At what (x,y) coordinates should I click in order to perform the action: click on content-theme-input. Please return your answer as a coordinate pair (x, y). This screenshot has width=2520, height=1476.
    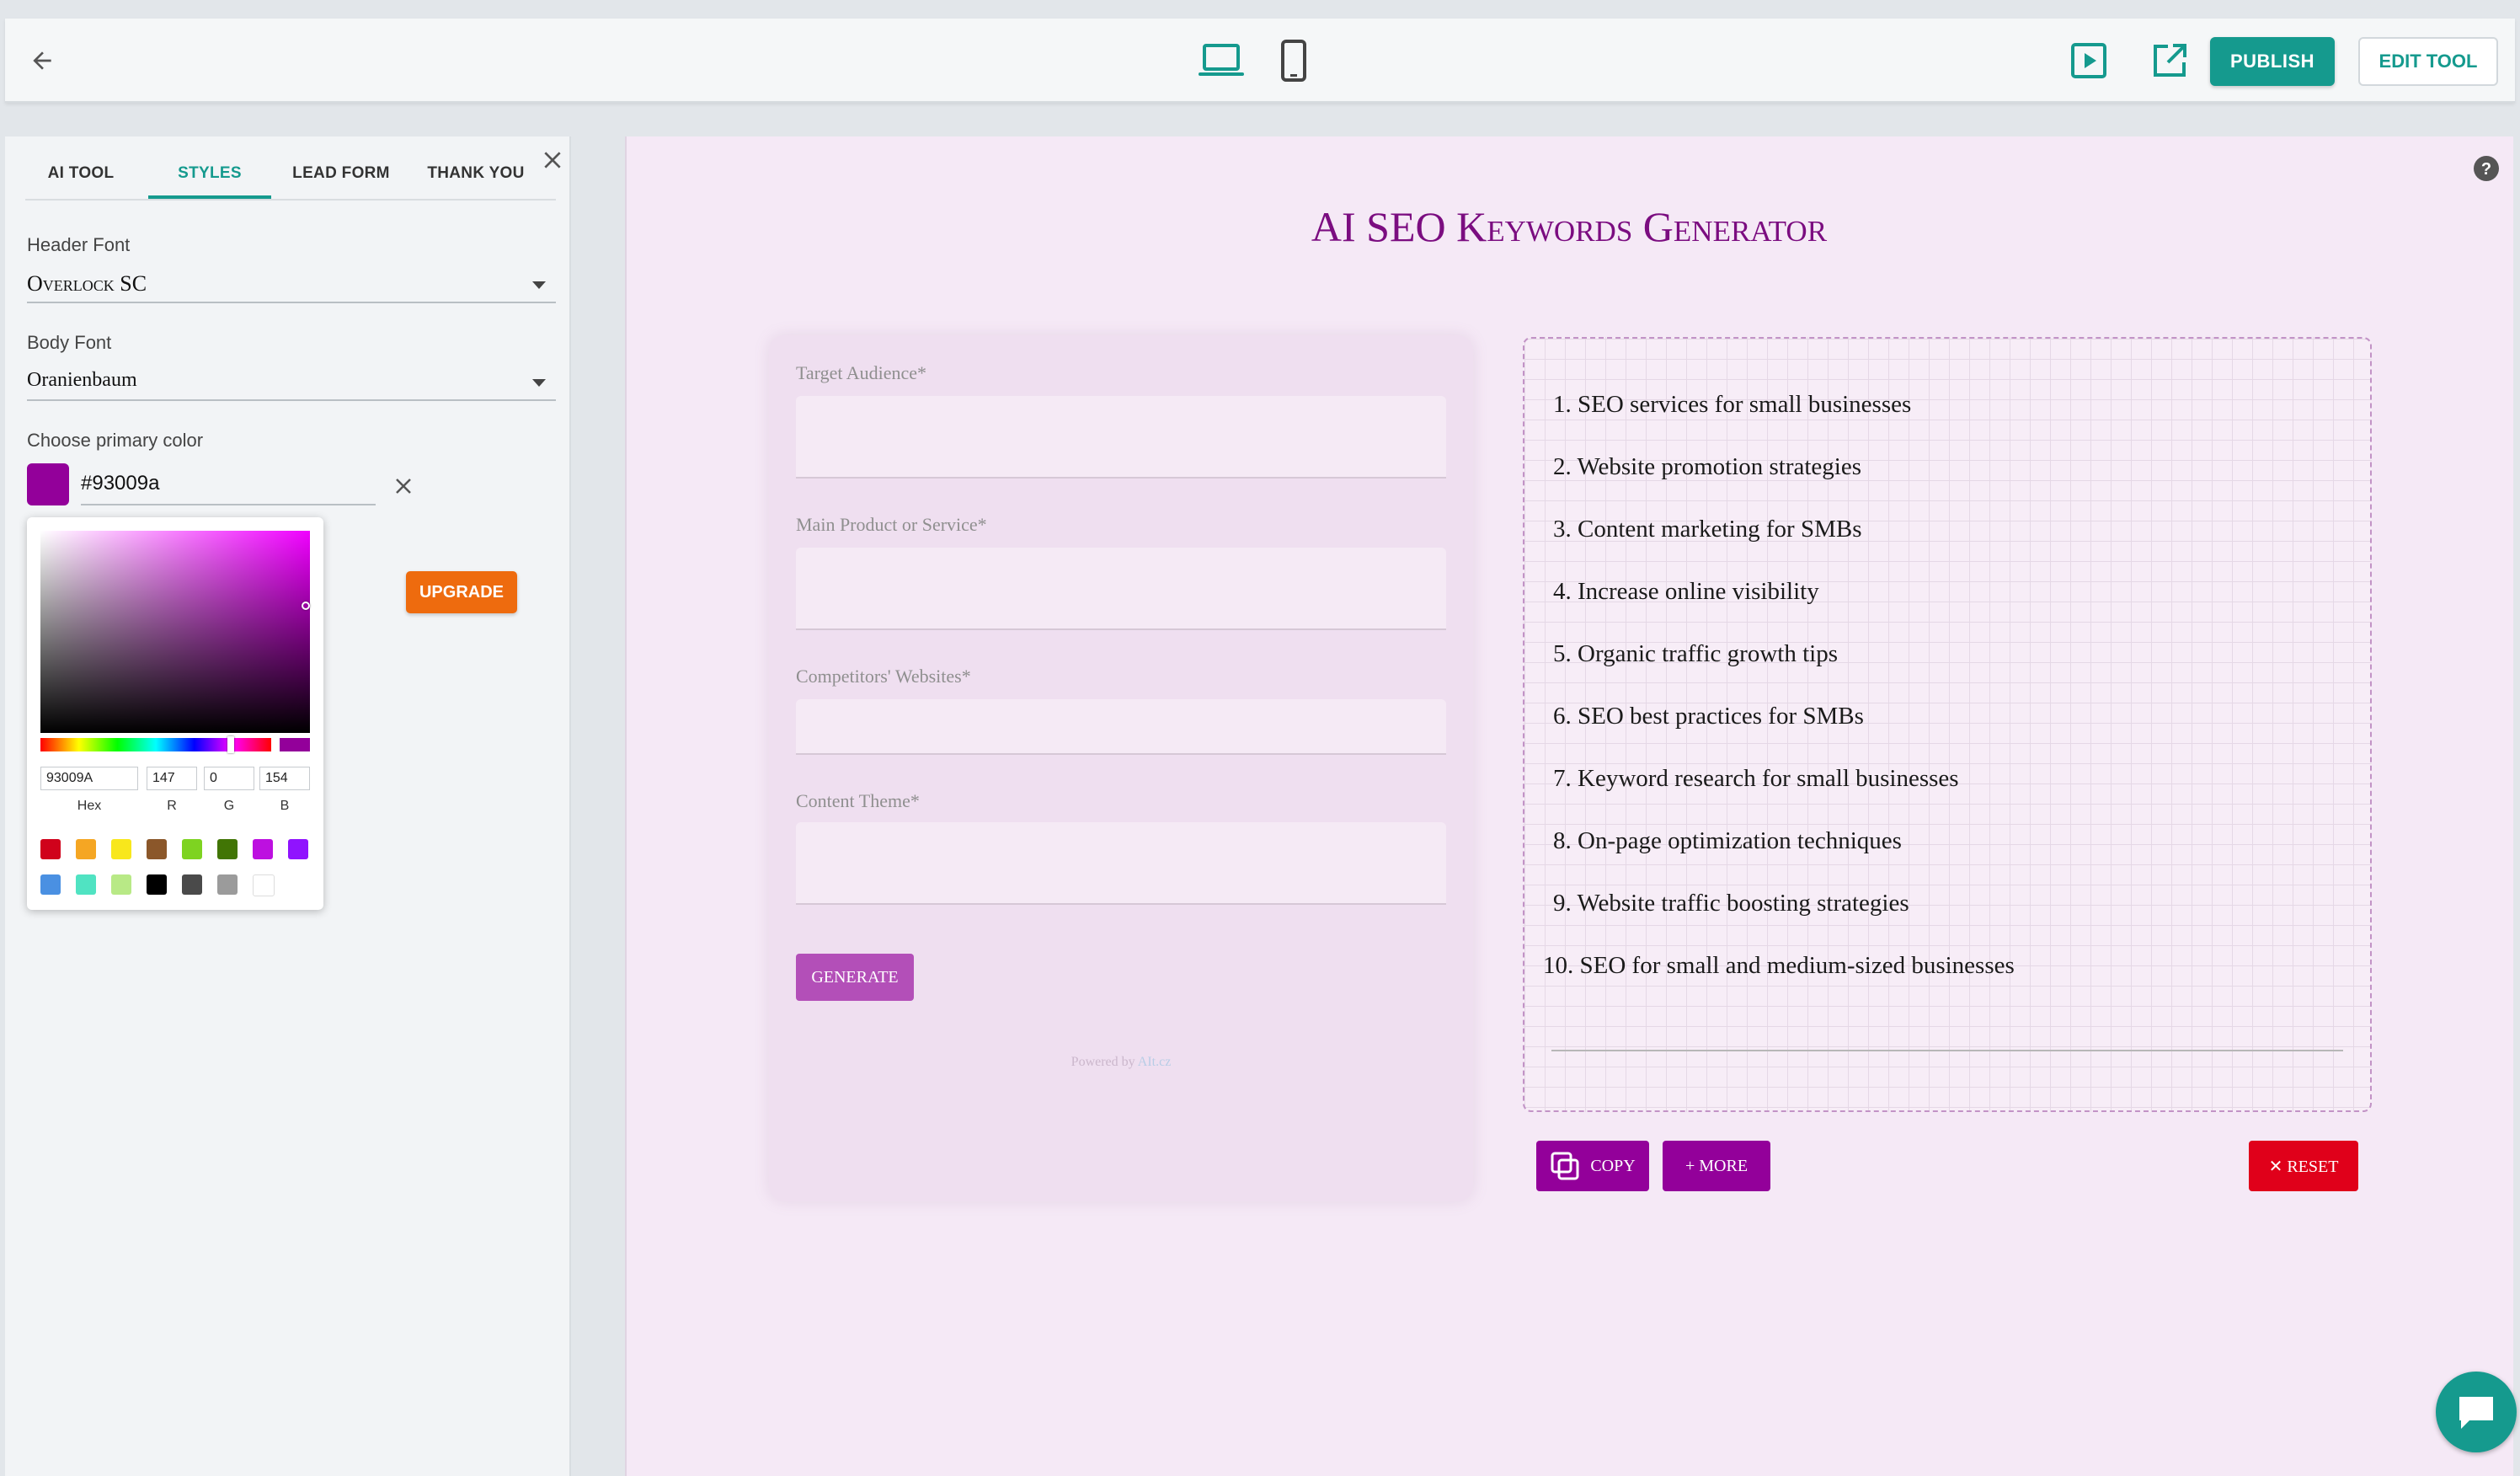
    Looking at the image, I should click on (1121, 864).